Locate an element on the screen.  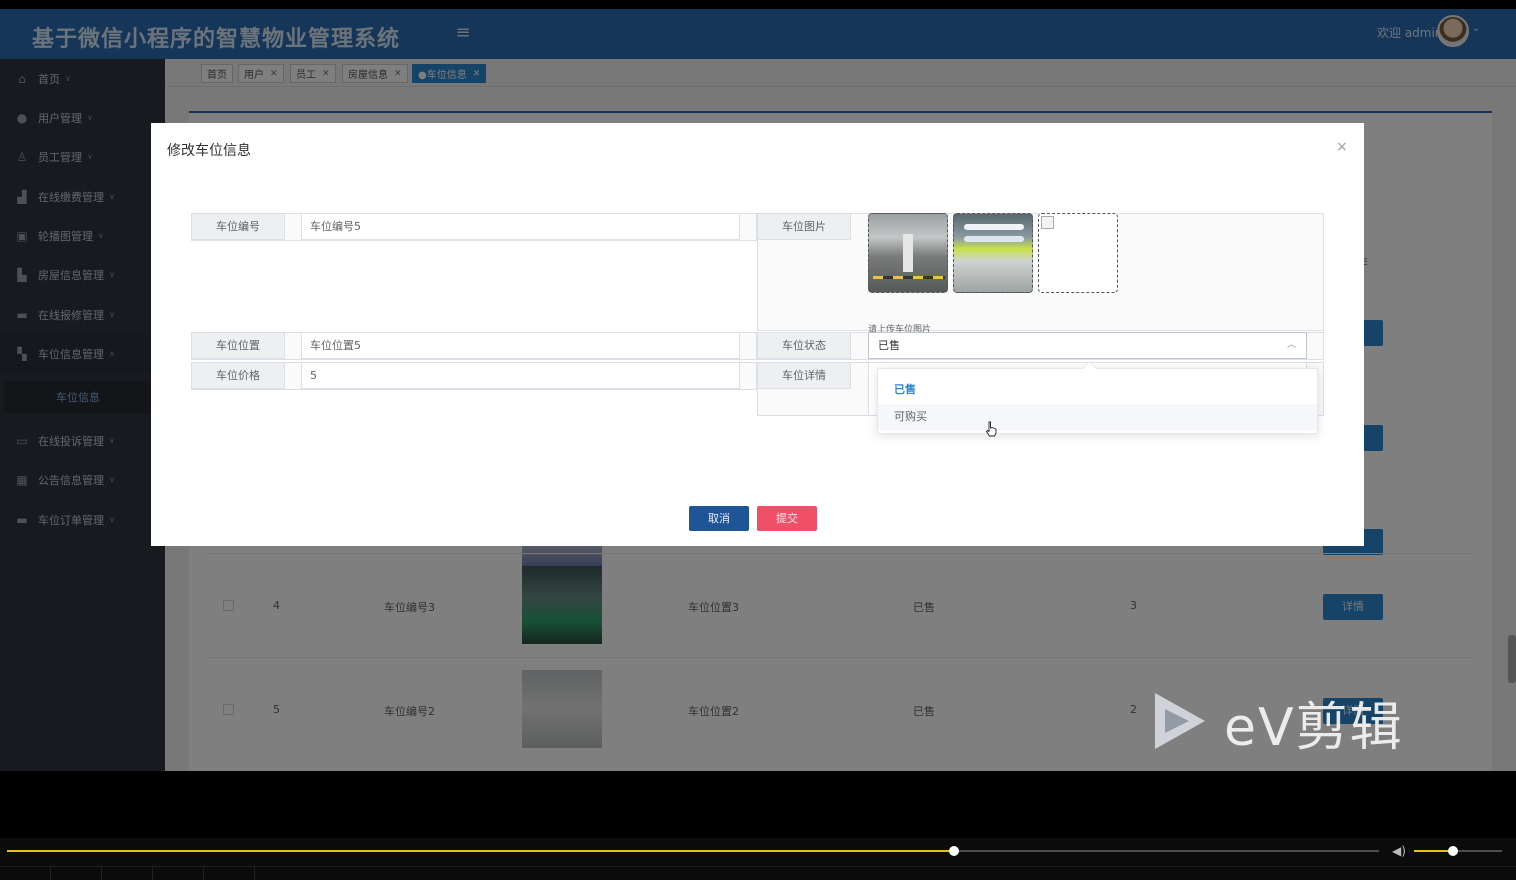
code-label: 车位编号 is located at coordinates (238, 226).